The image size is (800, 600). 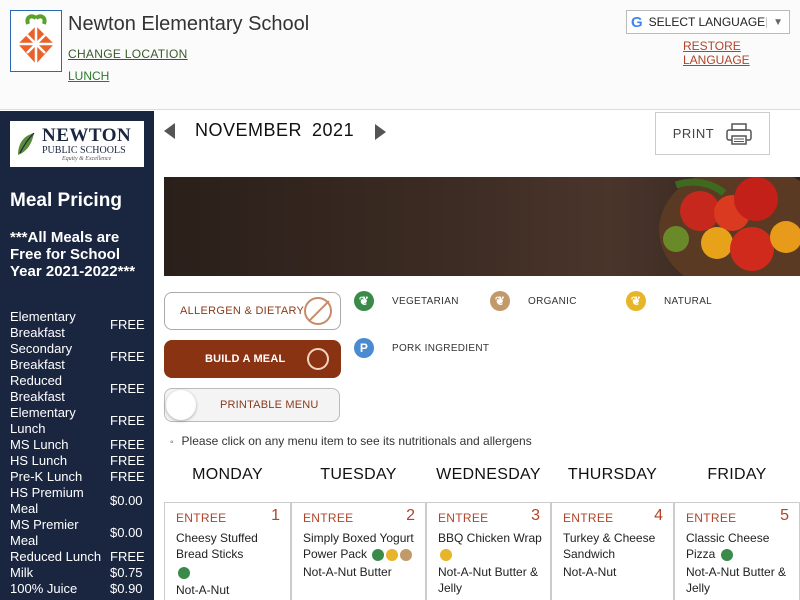 I want to click on natural-icon, so click(x=392, y=554).